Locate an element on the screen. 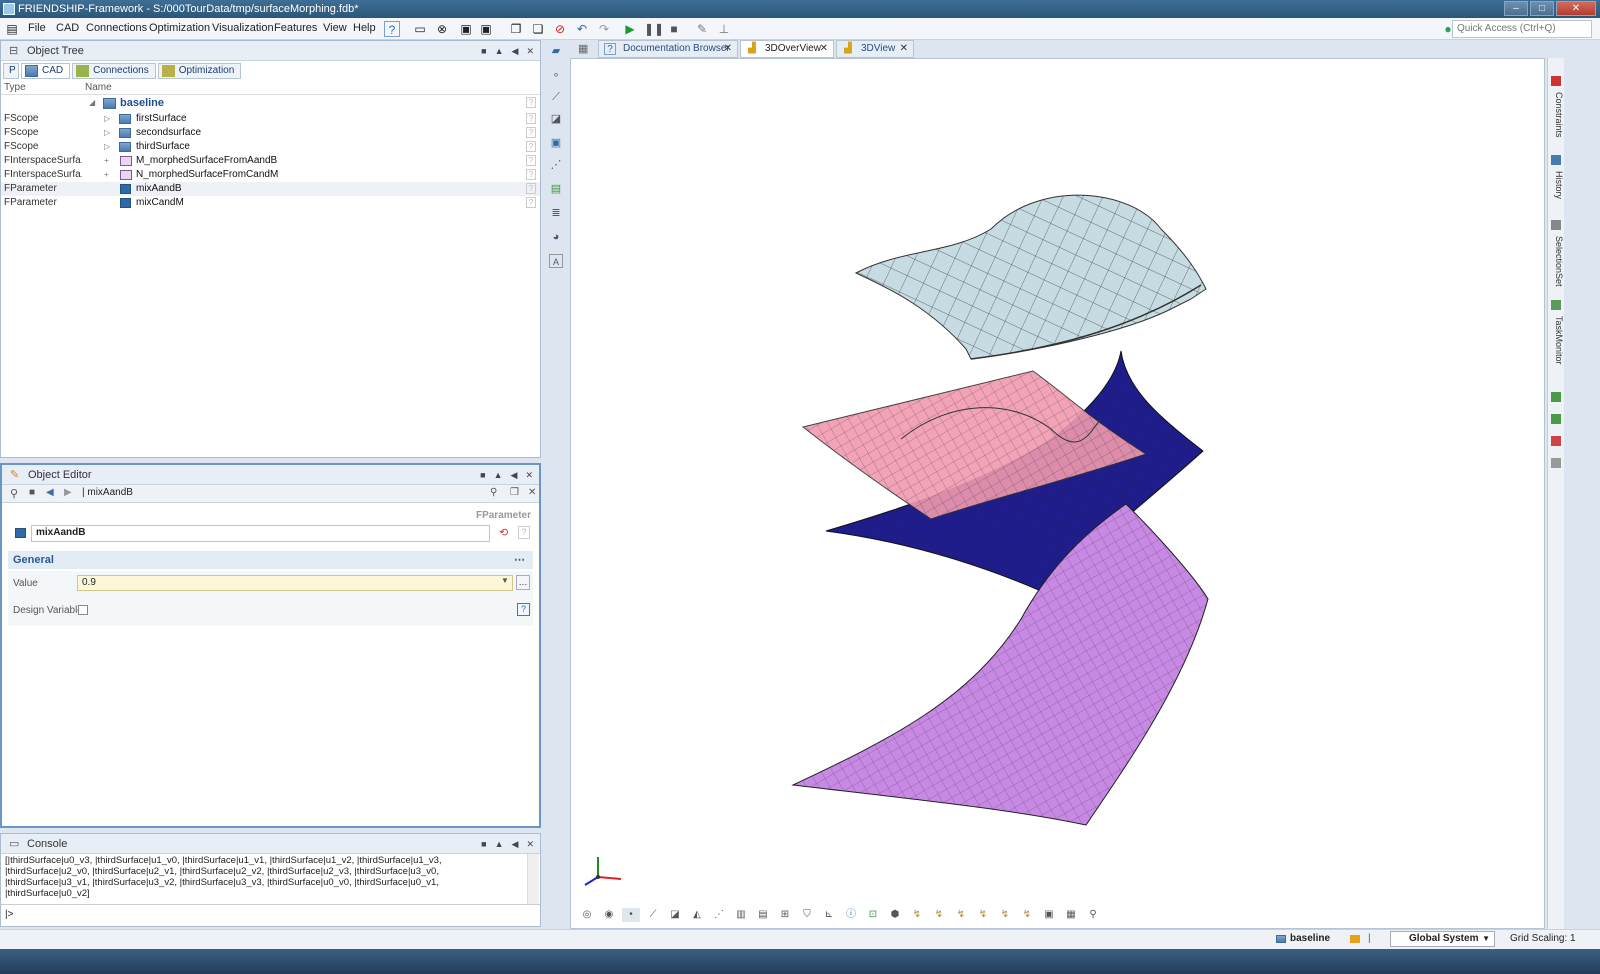  line-icon: ⋰ is located at coordinates (556, 165).